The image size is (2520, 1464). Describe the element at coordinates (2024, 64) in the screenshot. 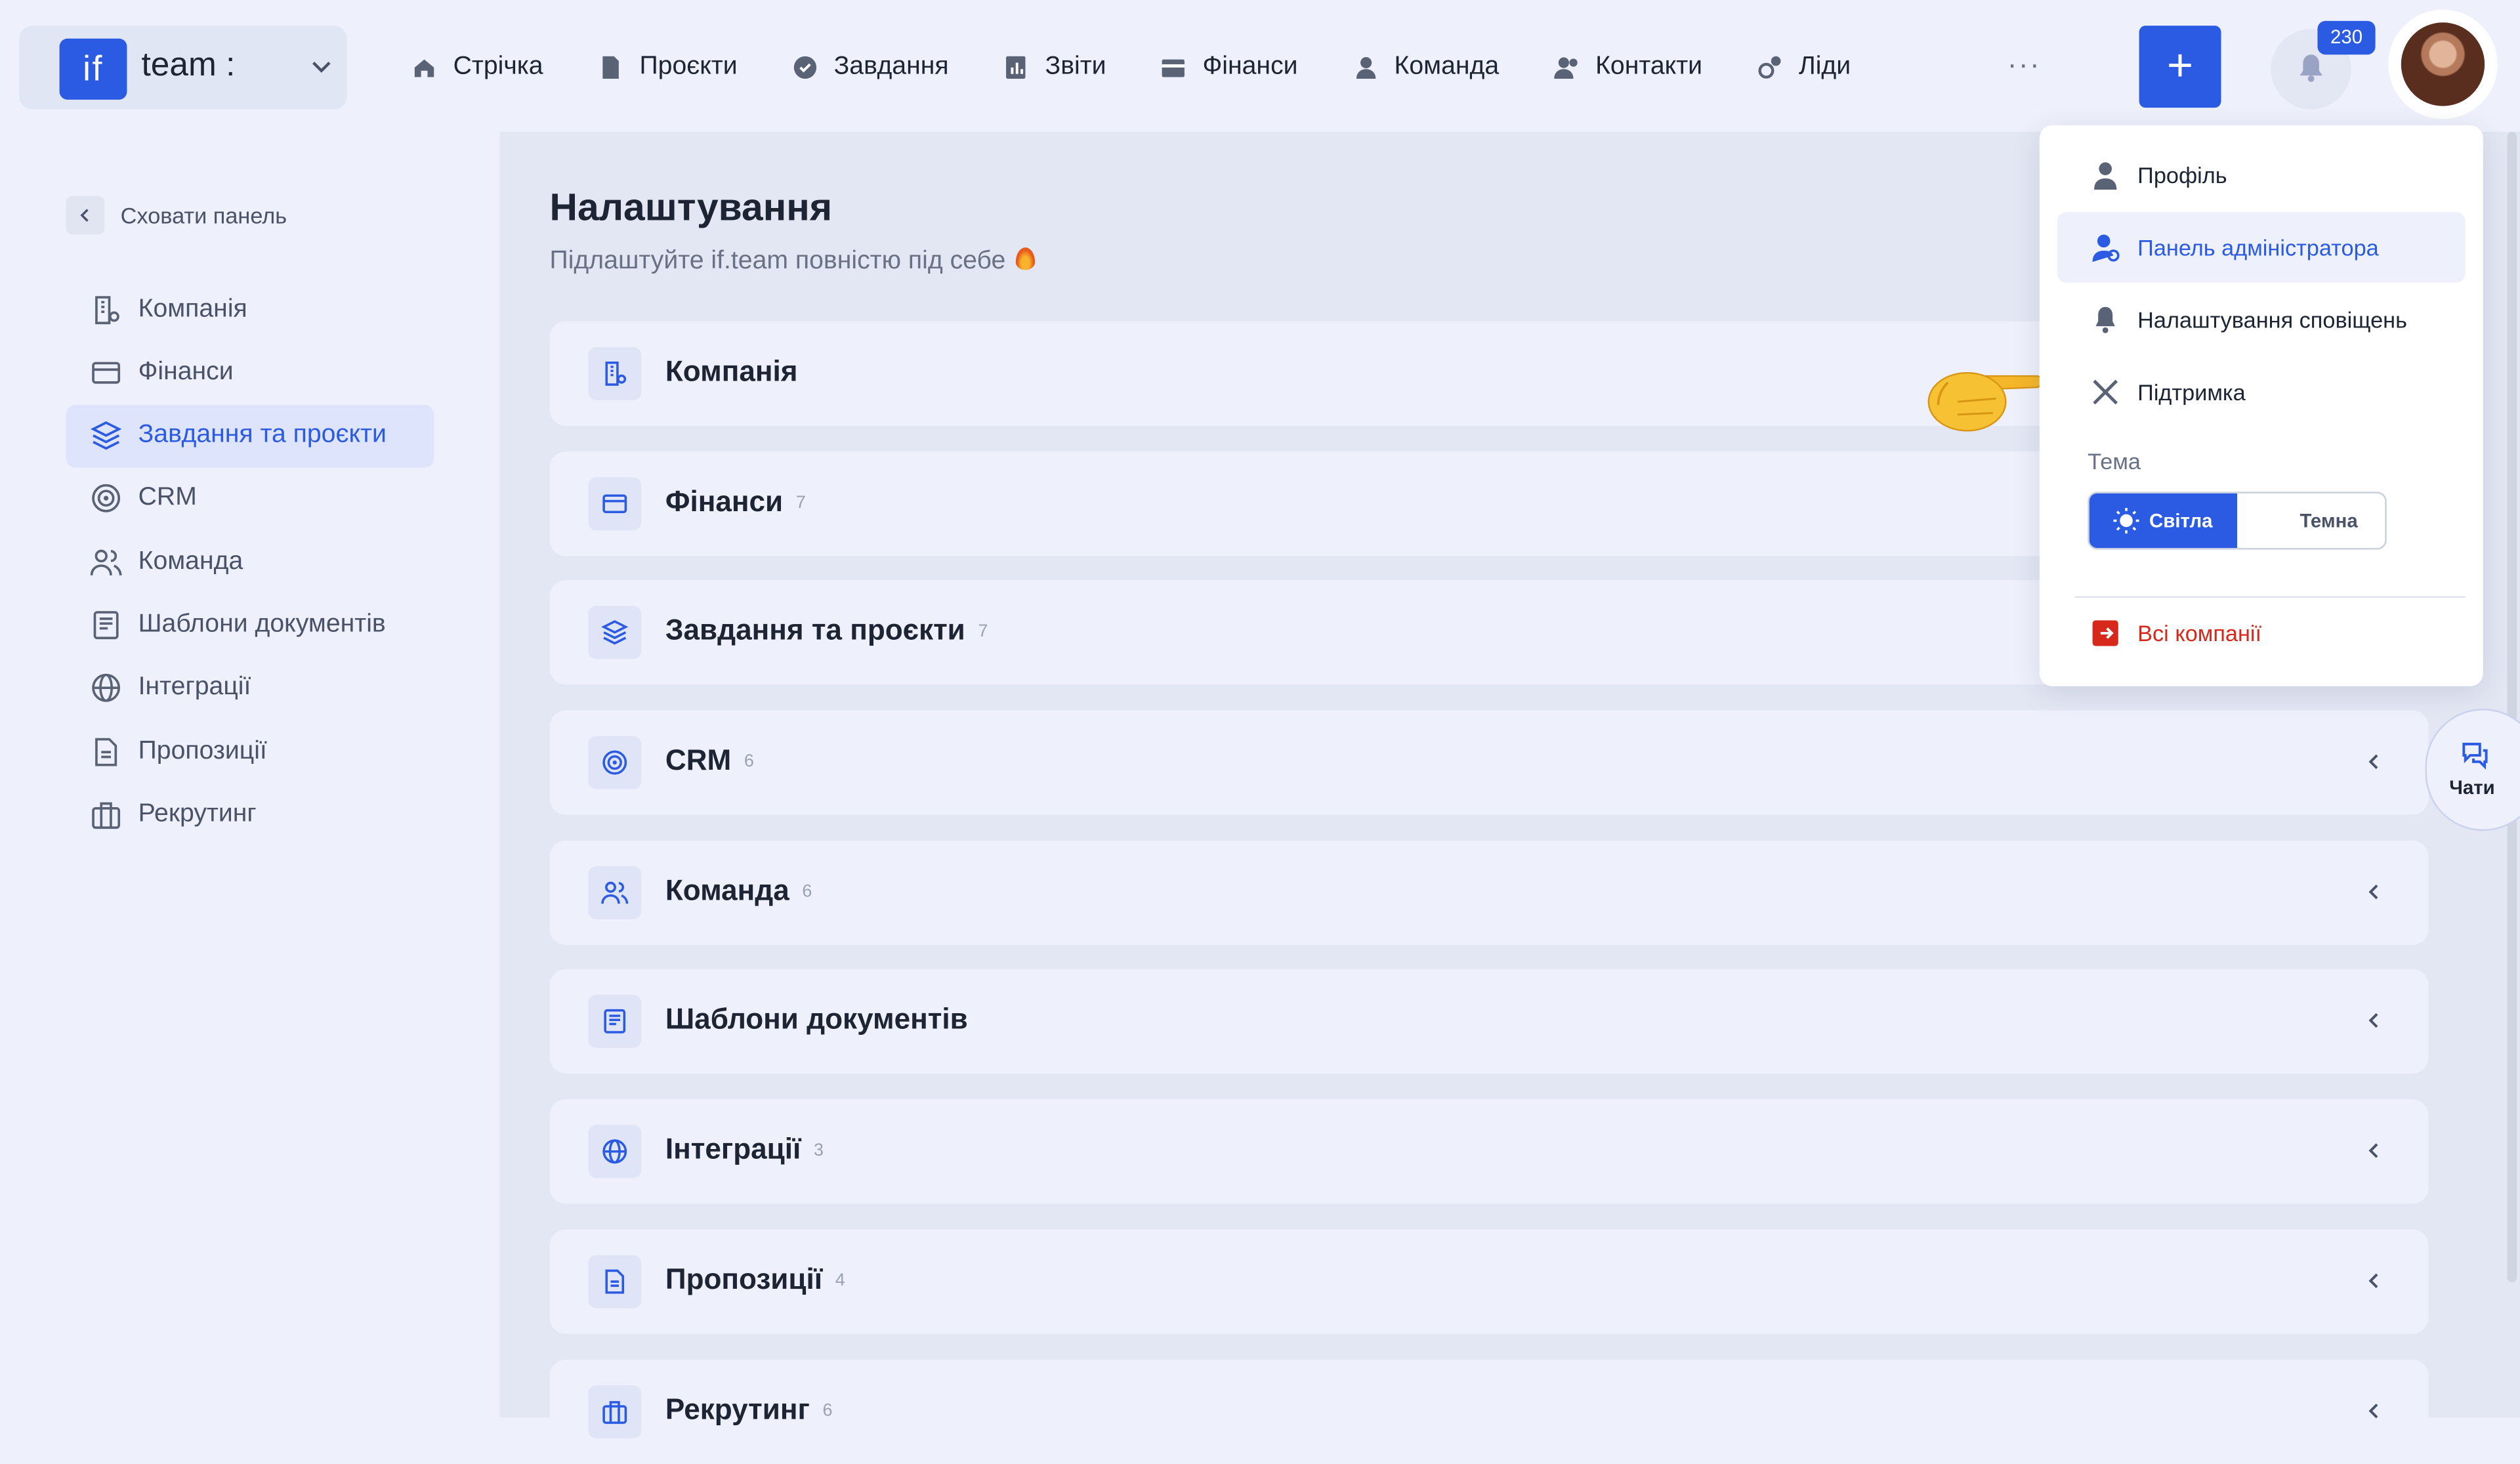

I see `more-menu-button: ···` at that location.